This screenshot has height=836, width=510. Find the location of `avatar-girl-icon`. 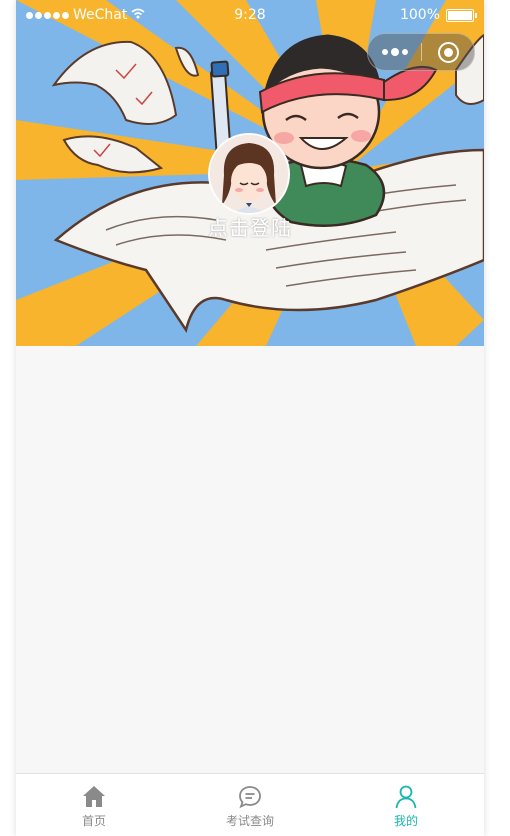

avatar-girl-icon is located at coordinates (249, 174).